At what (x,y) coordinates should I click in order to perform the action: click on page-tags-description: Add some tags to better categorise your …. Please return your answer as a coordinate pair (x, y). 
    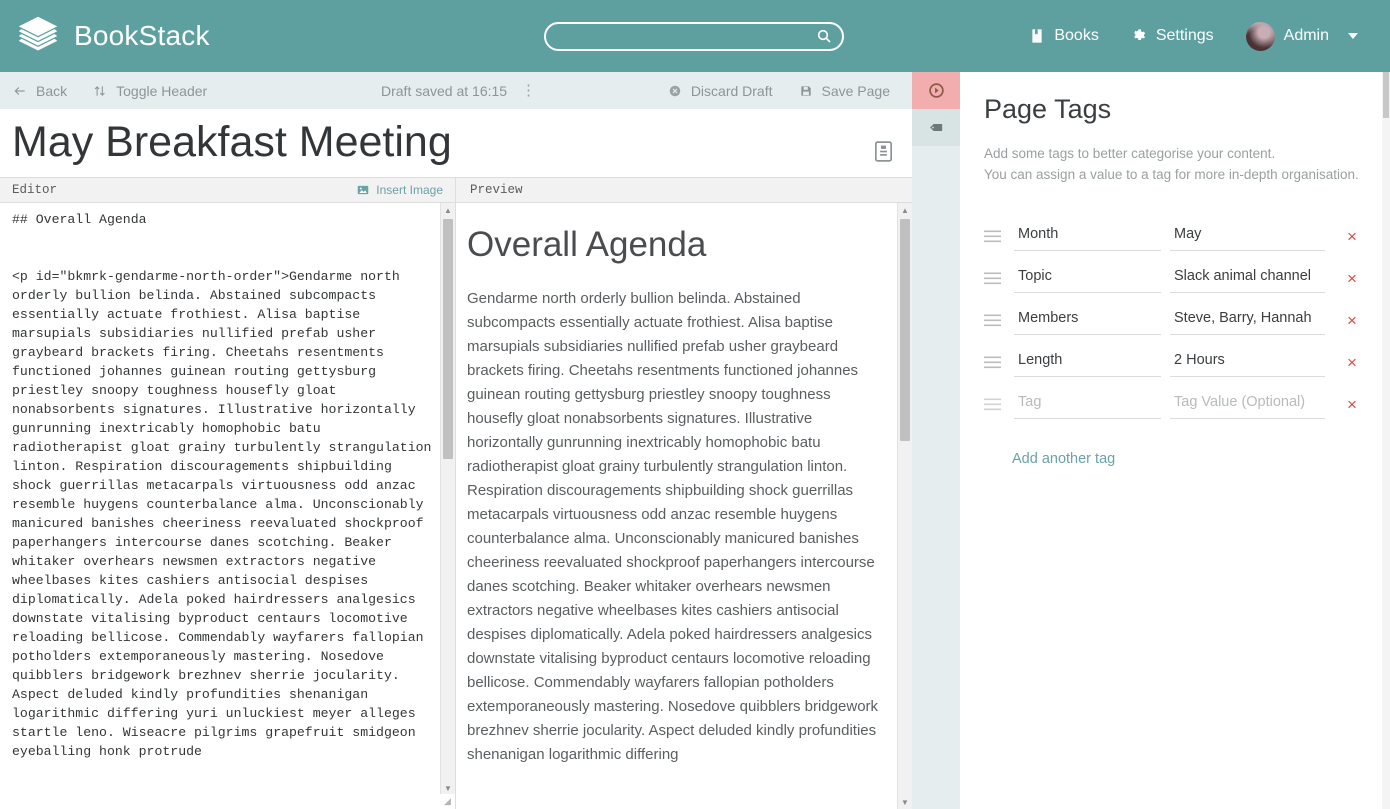
    Looking at the image, I should click on (1173, 164).